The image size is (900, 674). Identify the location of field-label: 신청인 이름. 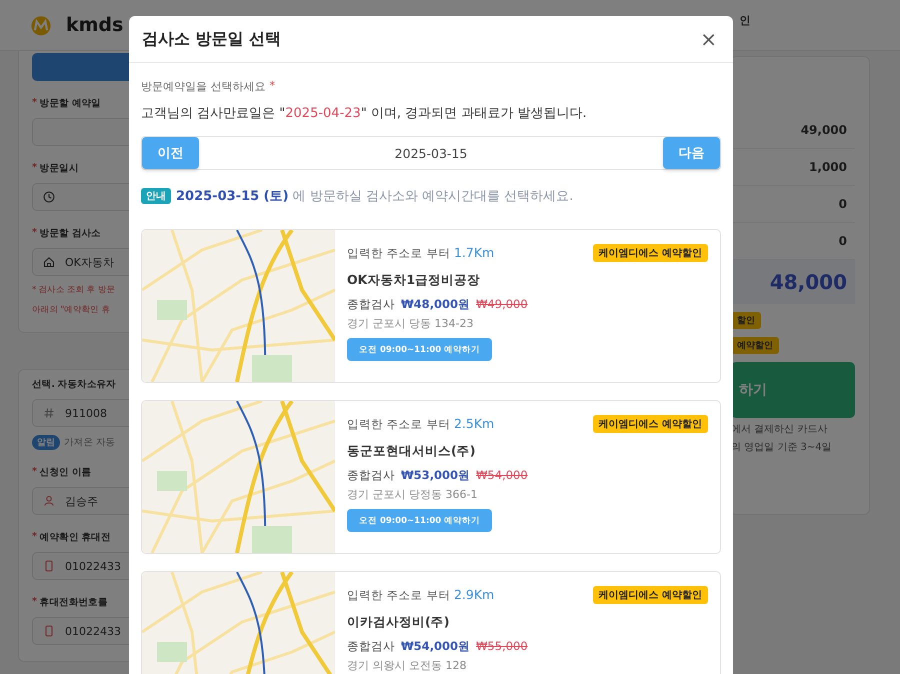
(66, 472).